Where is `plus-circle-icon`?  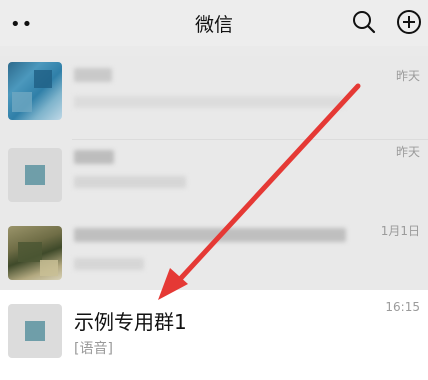
plus-circle-icon is located at coordinates (409, 22).